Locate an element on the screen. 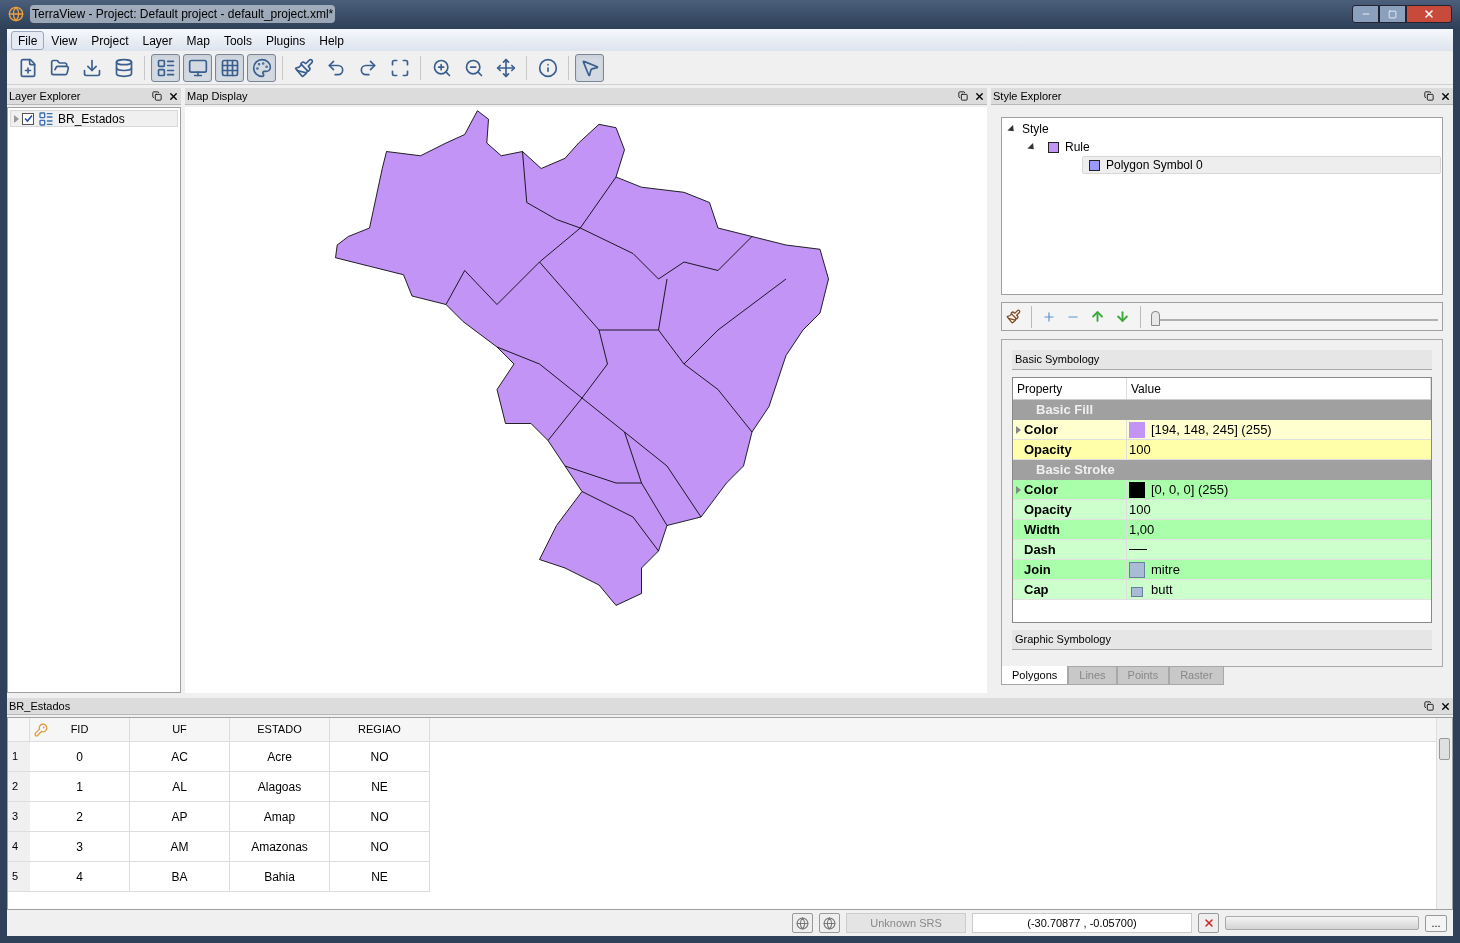 This screenshot has width=1460, height=943. slider-thumb is located at coordinates (1155, 318).